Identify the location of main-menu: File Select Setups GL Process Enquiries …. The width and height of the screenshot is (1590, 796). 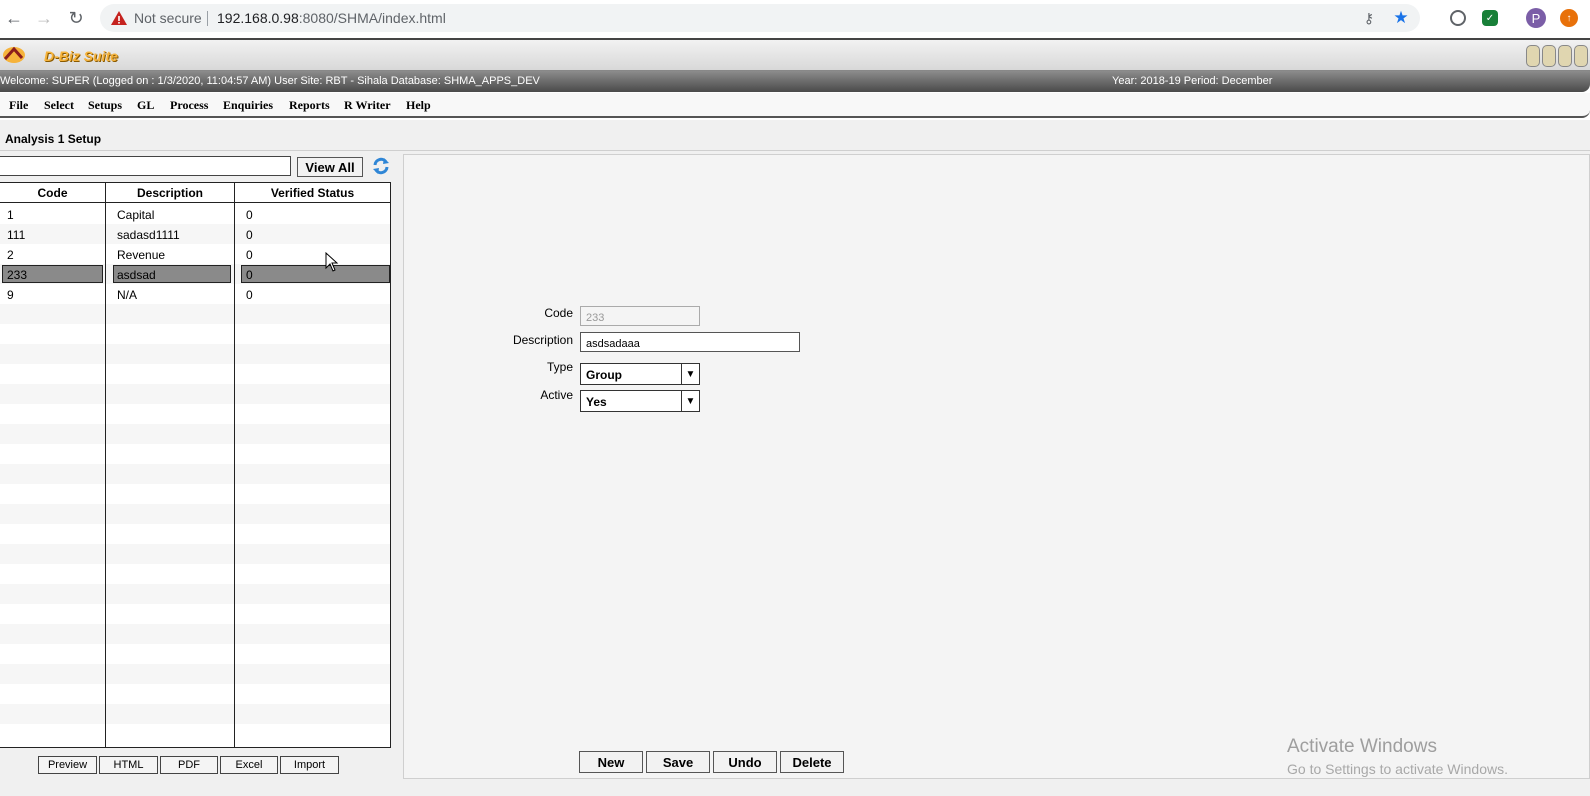
(795, 105).